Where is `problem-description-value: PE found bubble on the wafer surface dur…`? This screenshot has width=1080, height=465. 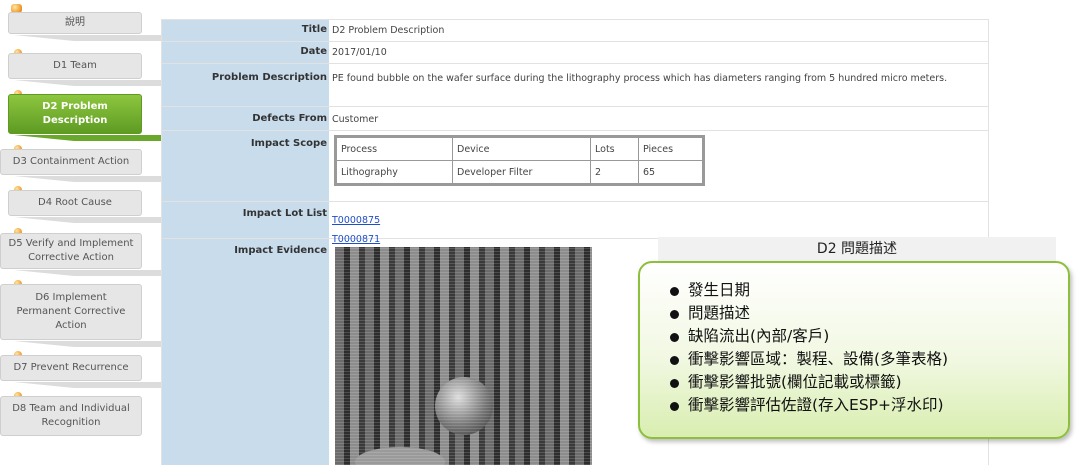
problem-description-value: PE found bubble on the wafer surface dur… is located at coordinates (640, 78).